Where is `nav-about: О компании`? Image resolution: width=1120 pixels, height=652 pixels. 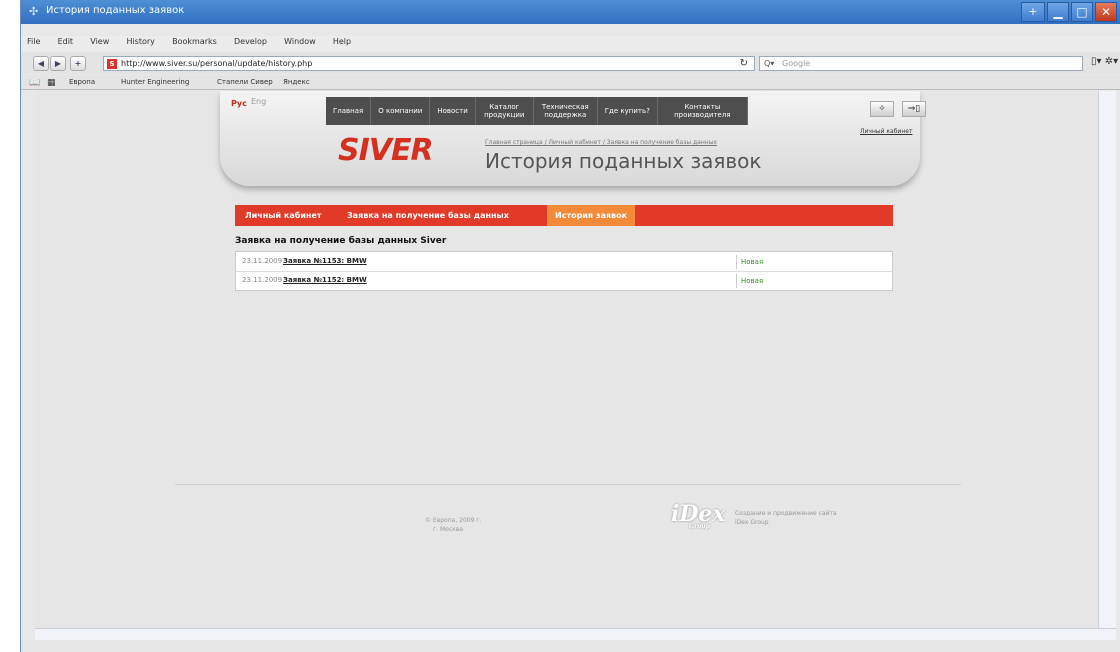 nav-about: О компании is located at coordinates (401, 111).